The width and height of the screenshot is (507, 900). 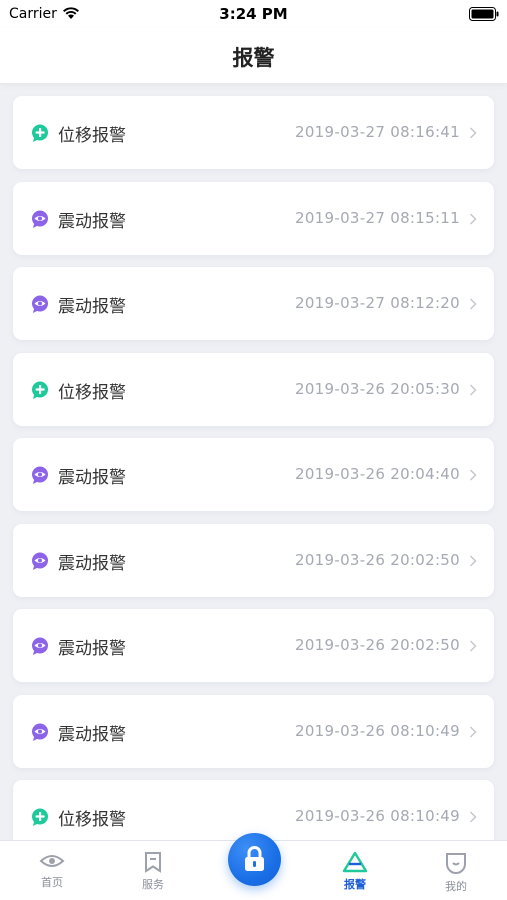 I want to click on smile-icon, so click(x=456, y=863).